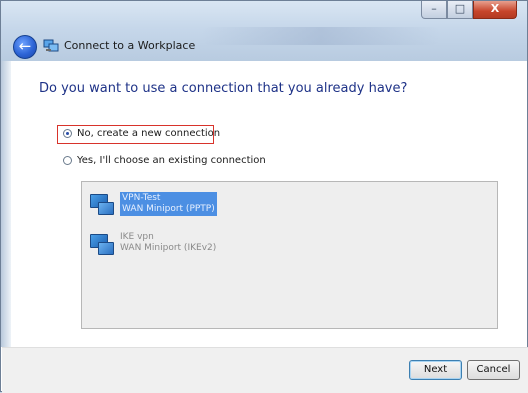 This screenshot has height=393, width=528. What do you see at coordinates (6, 204) in the screenshot?
I see `left-frame-edge` at bounding box center [6, 204].